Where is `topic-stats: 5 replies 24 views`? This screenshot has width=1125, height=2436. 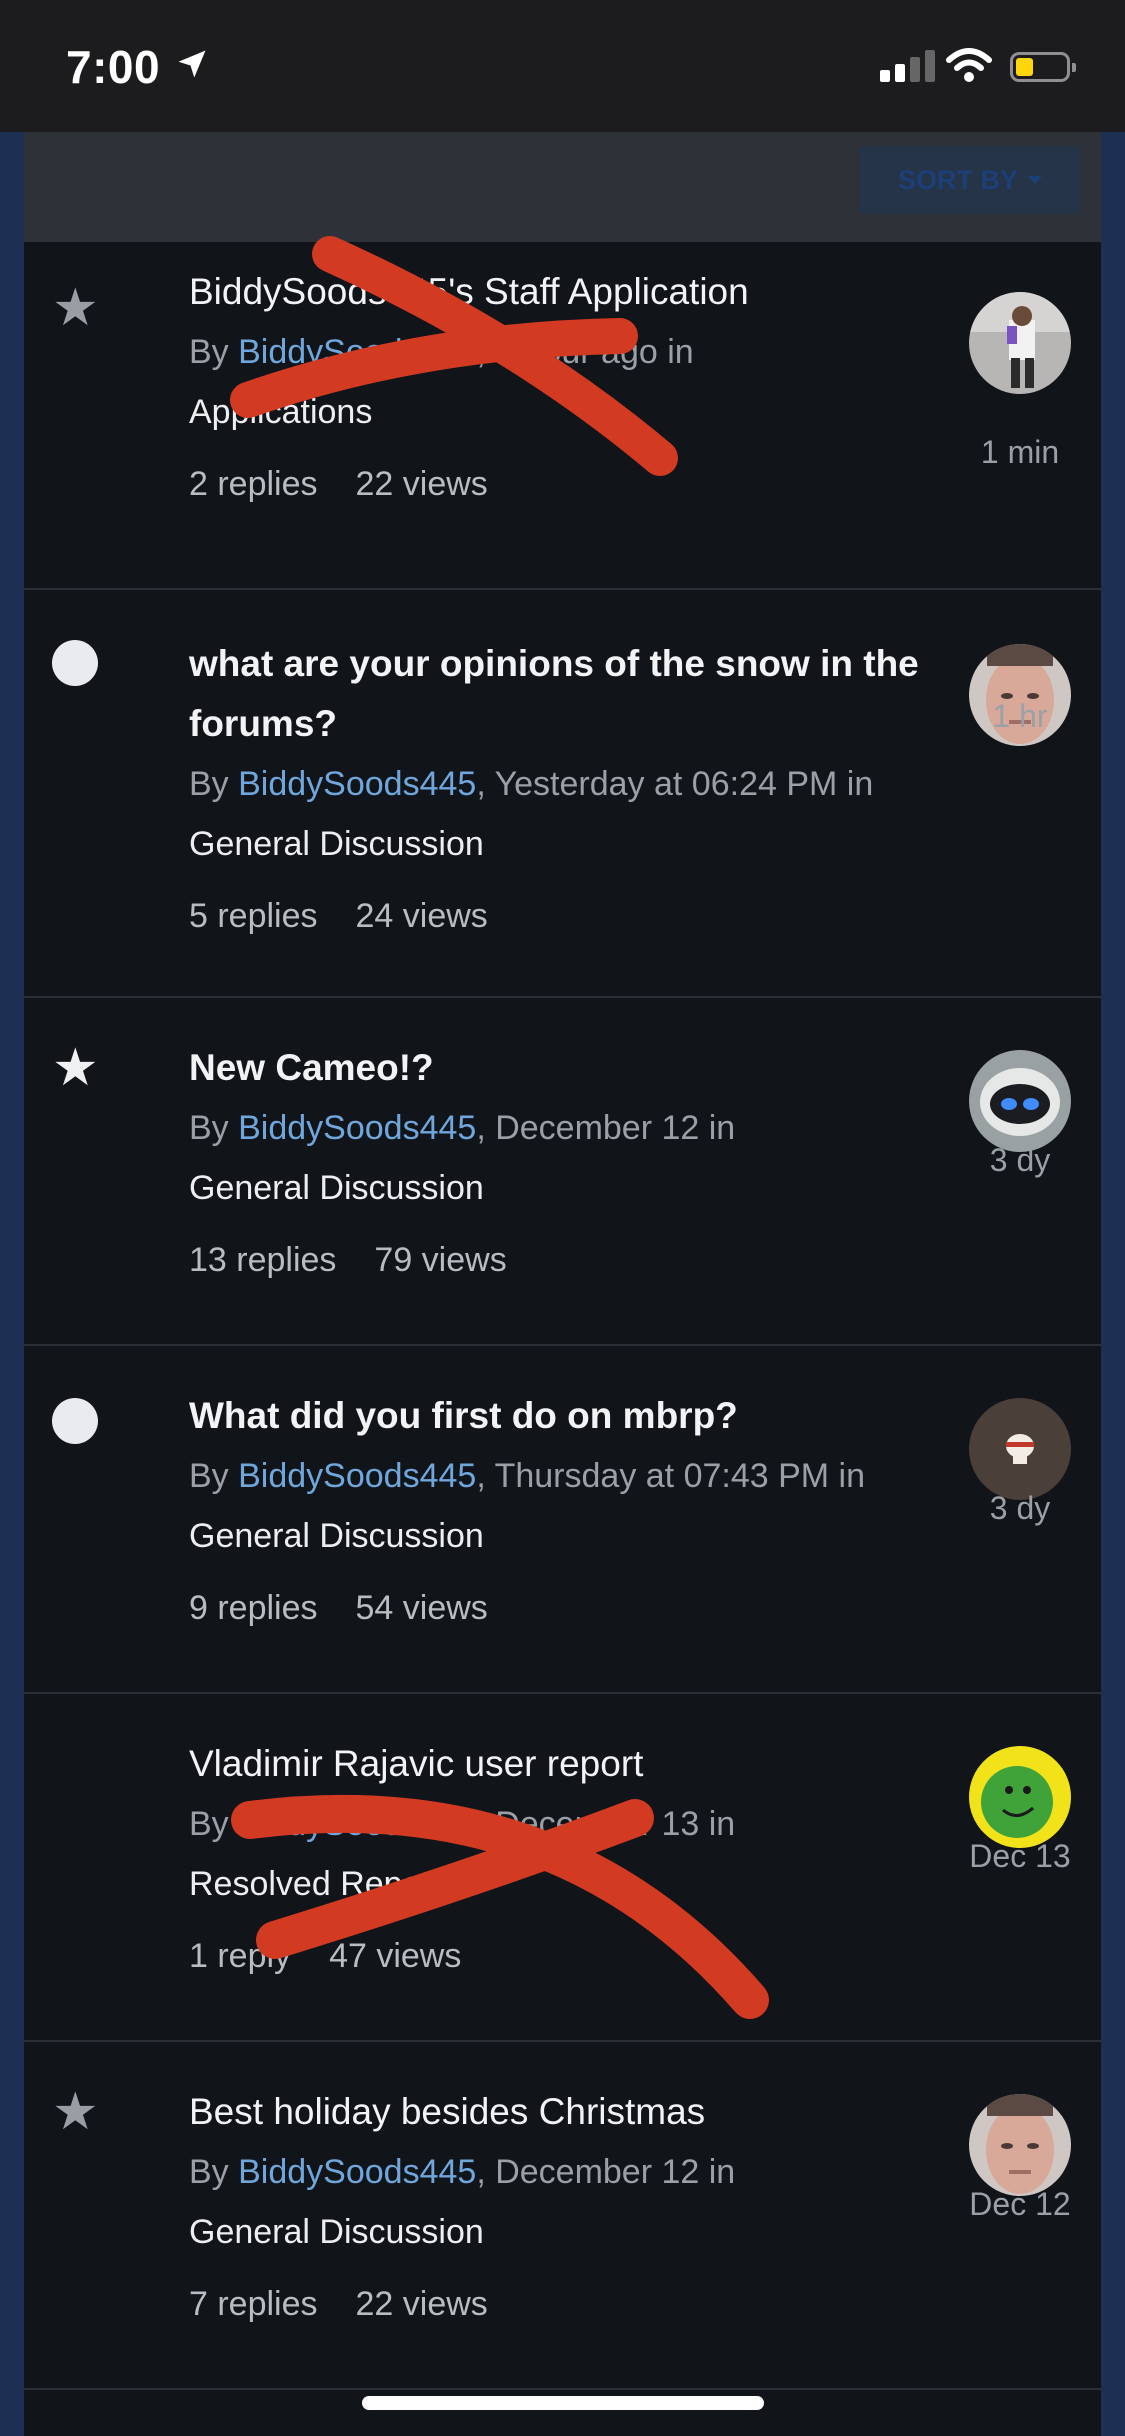
topic-stats: 5 replies 24 views is located at coordinates (565, 916).